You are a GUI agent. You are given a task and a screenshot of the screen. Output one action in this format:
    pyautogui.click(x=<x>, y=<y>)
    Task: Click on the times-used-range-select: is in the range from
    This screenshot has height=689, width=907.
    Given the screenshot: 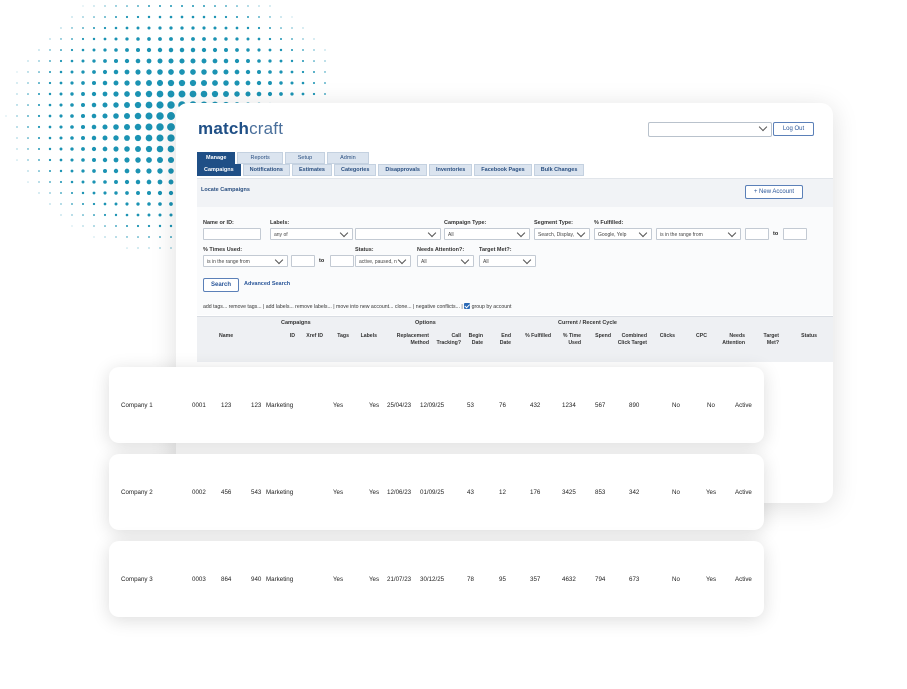 What is the action you would take?
    pyautogui.click(x=245, y=261)
    